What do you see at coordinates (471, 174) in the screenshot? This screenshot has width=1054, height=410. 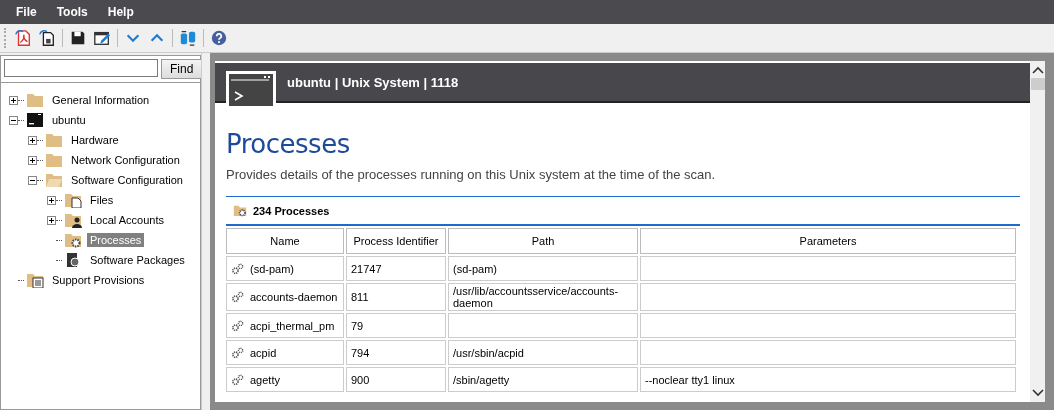 I see `page-description: Provides details of the processes running on this Unix system at the time of the scan.` at bounding box center [471, 174].